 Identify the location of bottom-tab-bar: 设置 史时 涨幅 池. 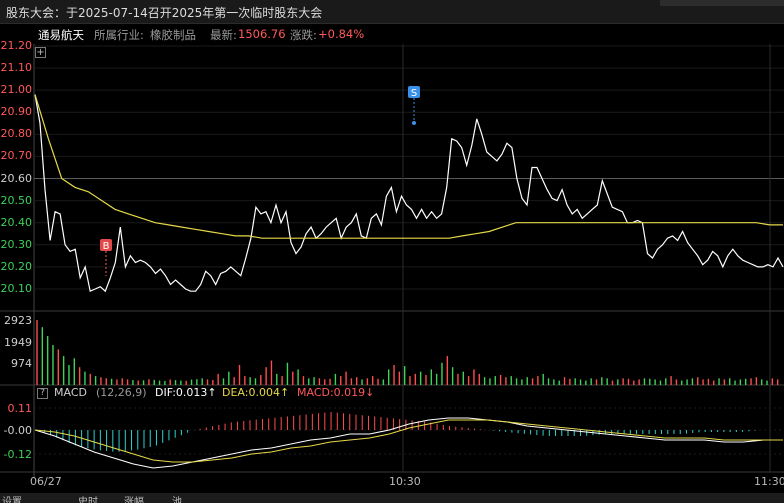
(392, 498).